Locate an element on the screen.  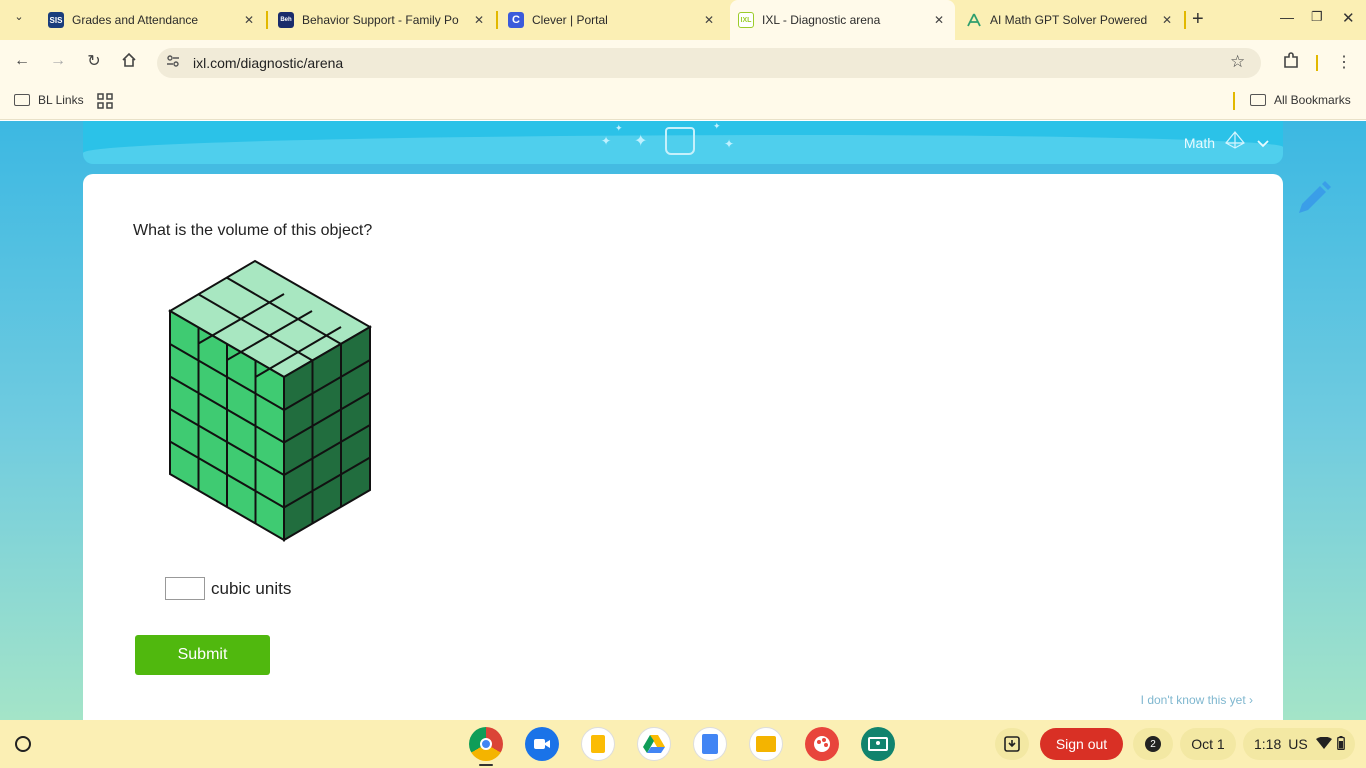
locale-label: US is located at coordinates (1298, 744).